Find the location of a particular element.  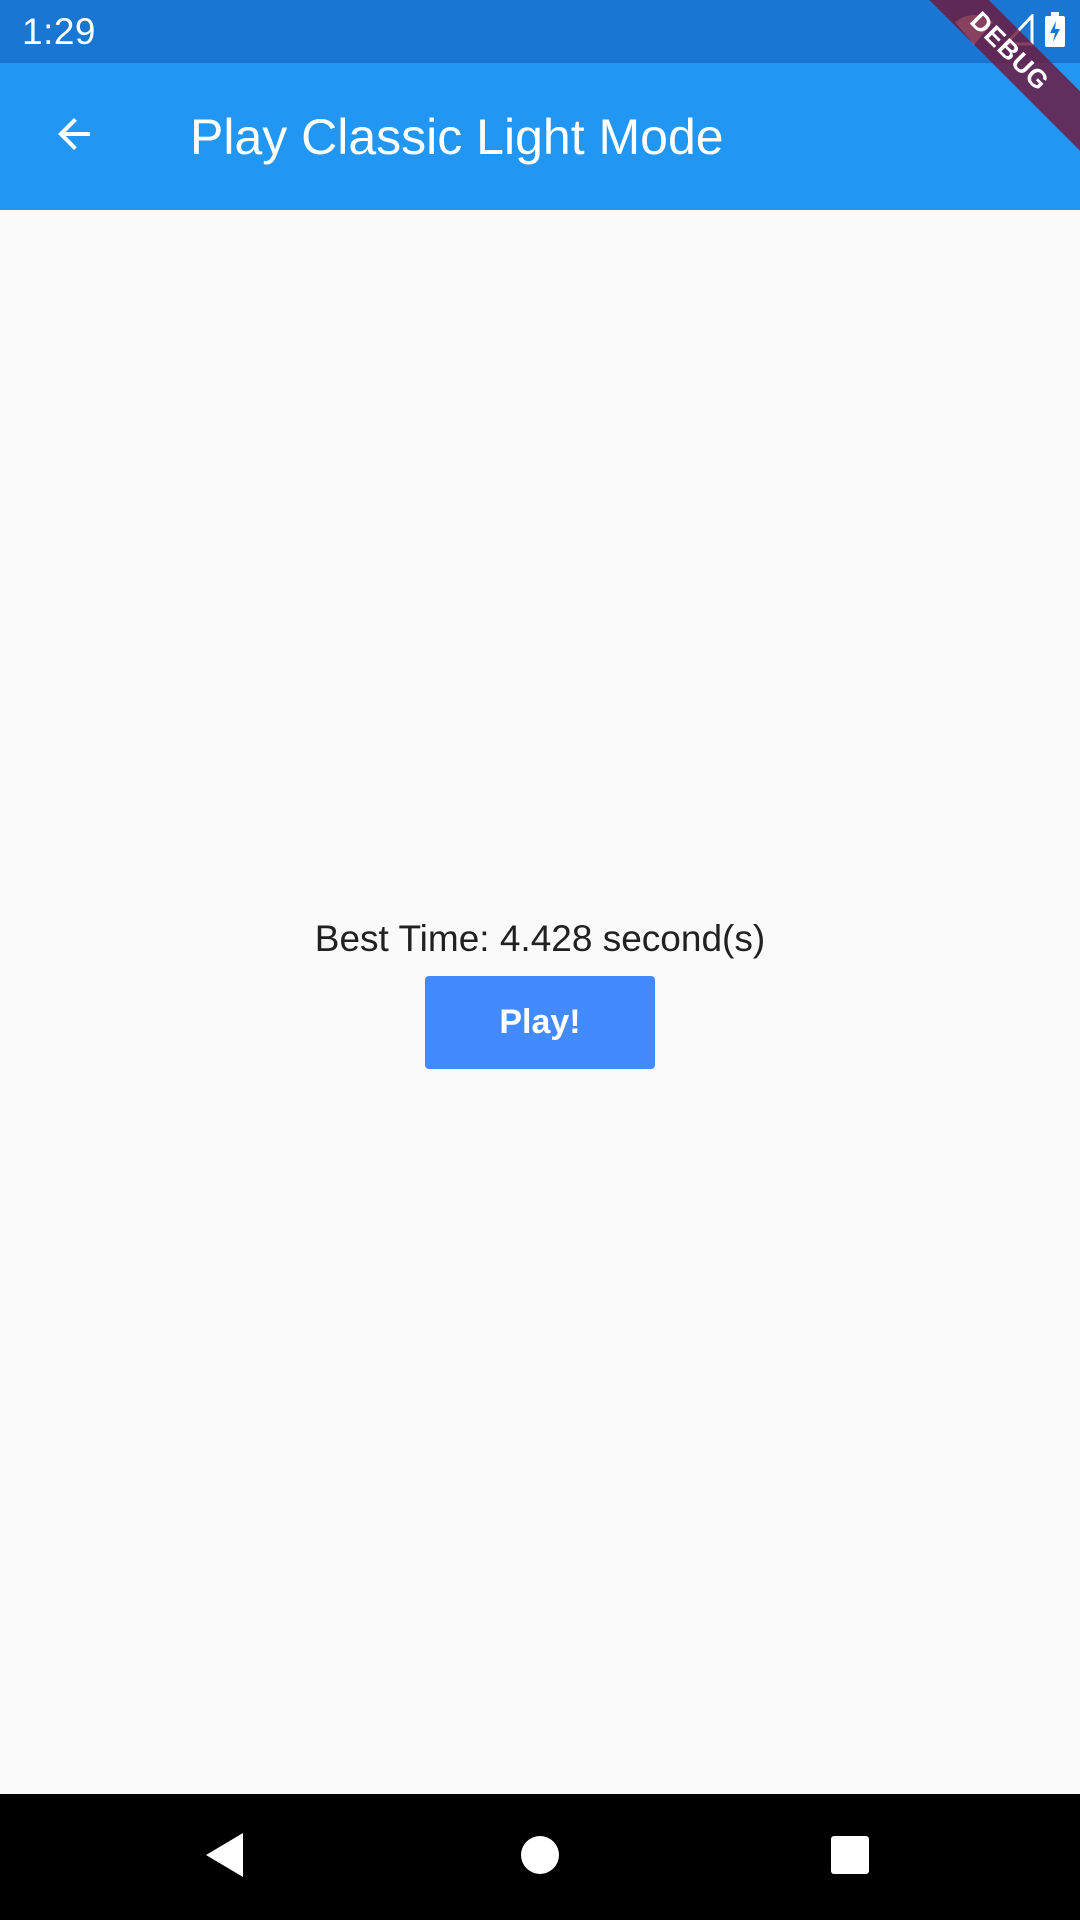

nav-recents-icon is located at coordinates (850, 1857).